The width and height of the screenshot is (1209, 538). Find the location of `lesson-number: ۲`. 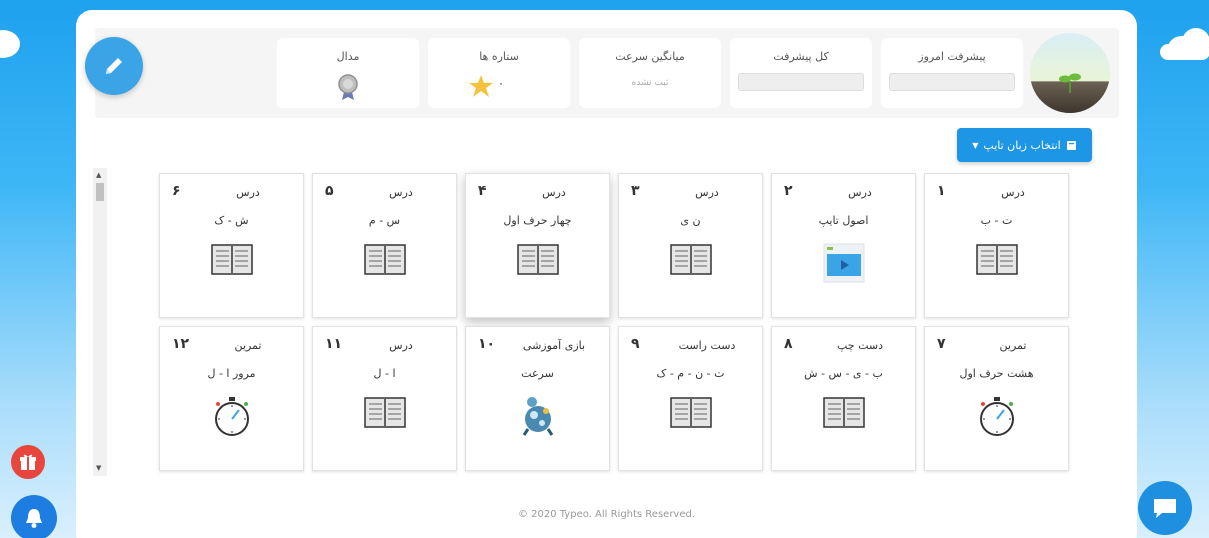

lesson-number: ۲ is located at coordinates (788, 191).